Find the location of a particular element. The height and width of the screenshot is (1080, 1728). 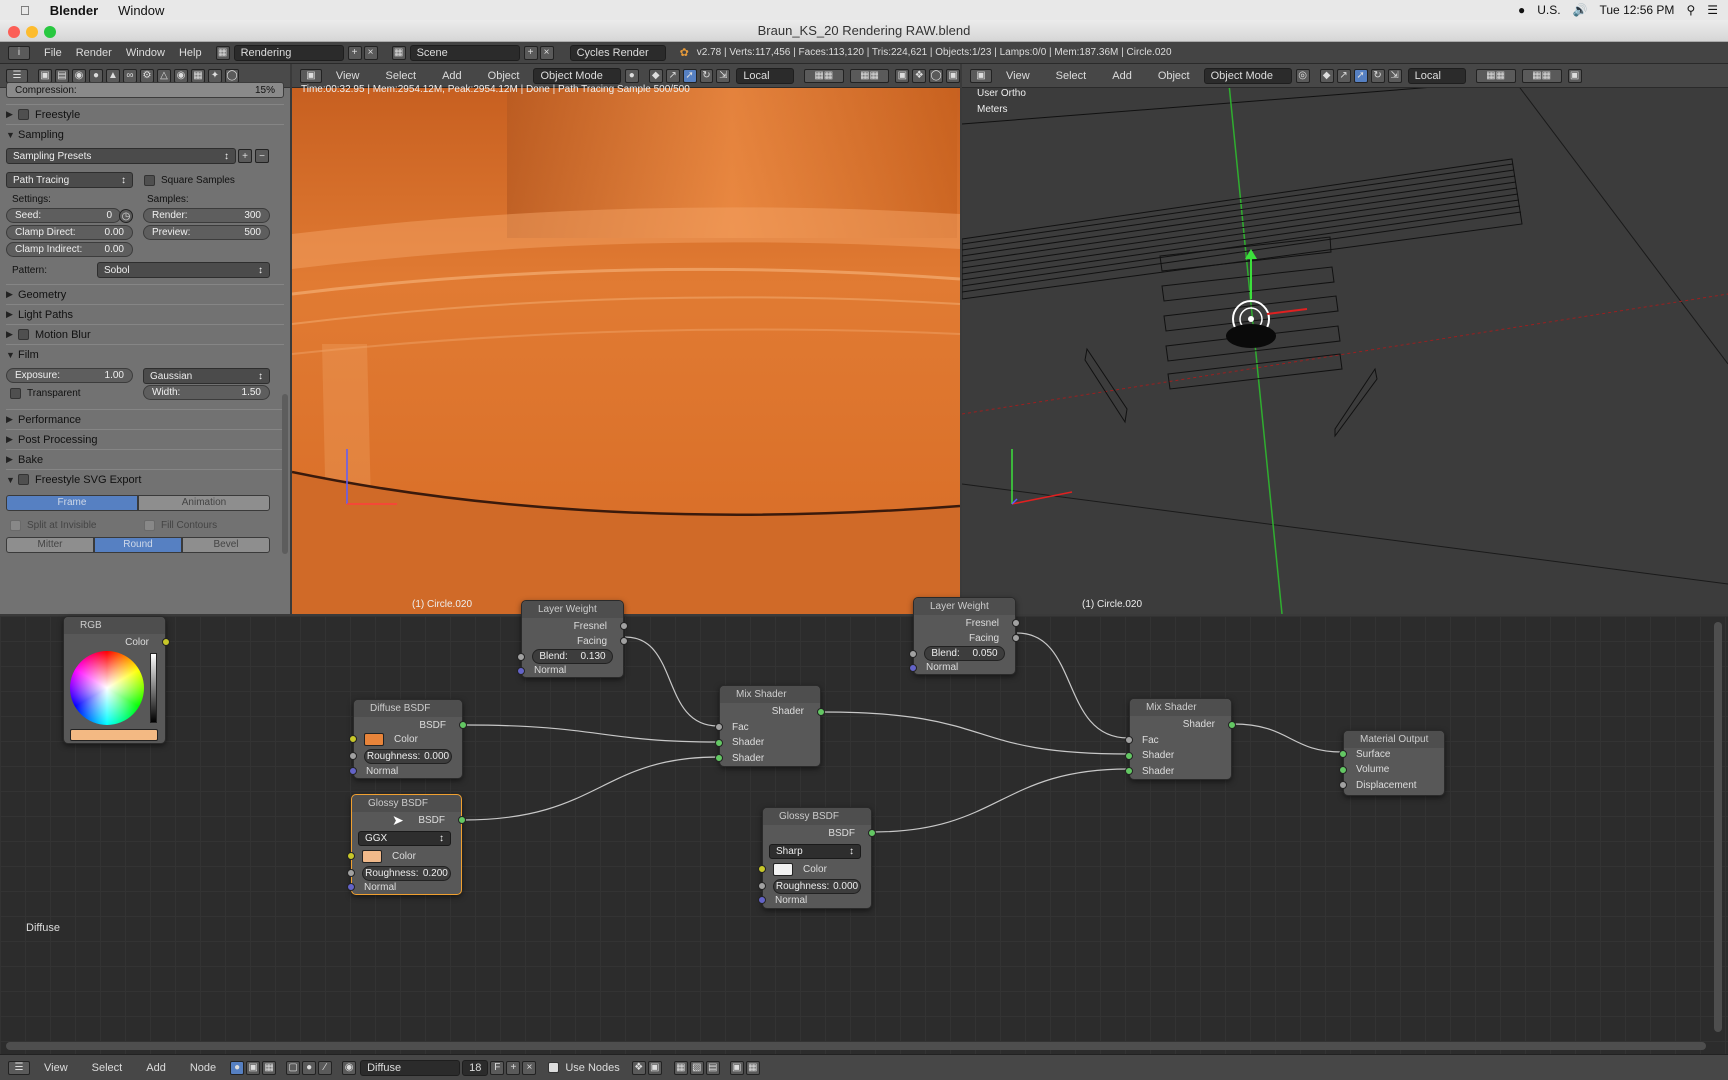

fake-user-button: F is located at coordinates (497, 1067).